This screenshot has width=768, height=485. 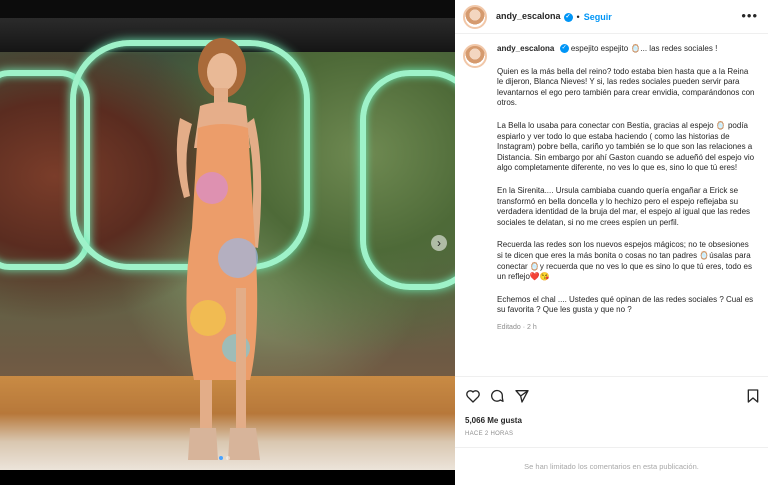 What do you see at coordinates (626, 328) in the screenshot?
I see `edited-label: Editado · 2 h` at bounding box center [626, 328].